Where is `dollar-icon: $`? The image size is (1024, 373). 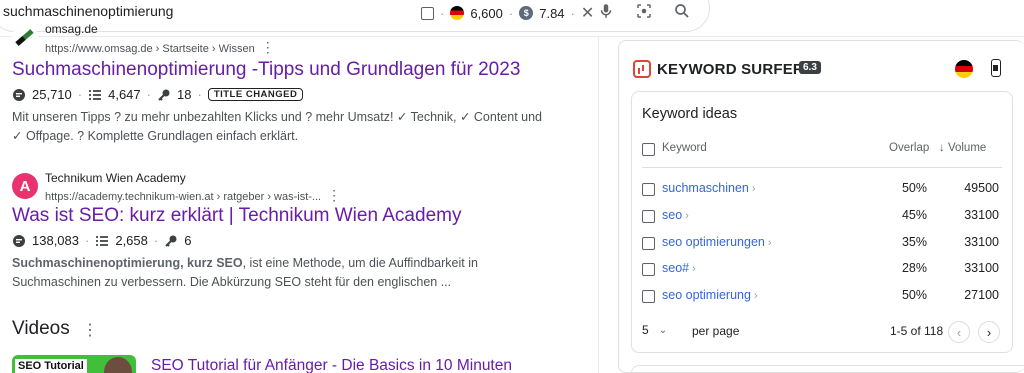
dollar-icon: $ is located at coordinates (526, 13).